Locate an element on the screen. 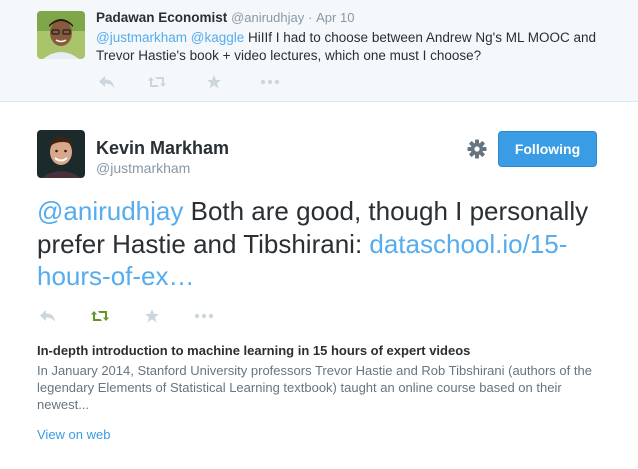  parent-tweet-date: Apr 10 is located at coordinates (335, 17).